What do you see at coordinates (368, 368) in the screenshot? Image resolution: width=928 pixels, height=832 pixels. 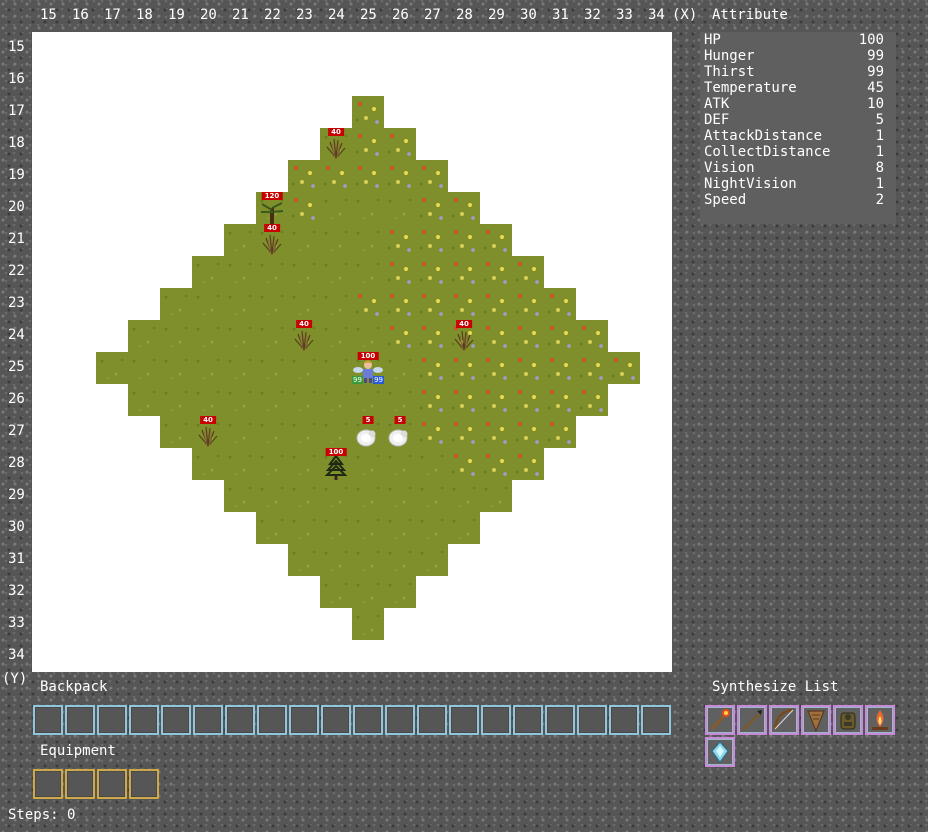 I see `player-entity: 100 99 99` at bounding box center [368, 368].